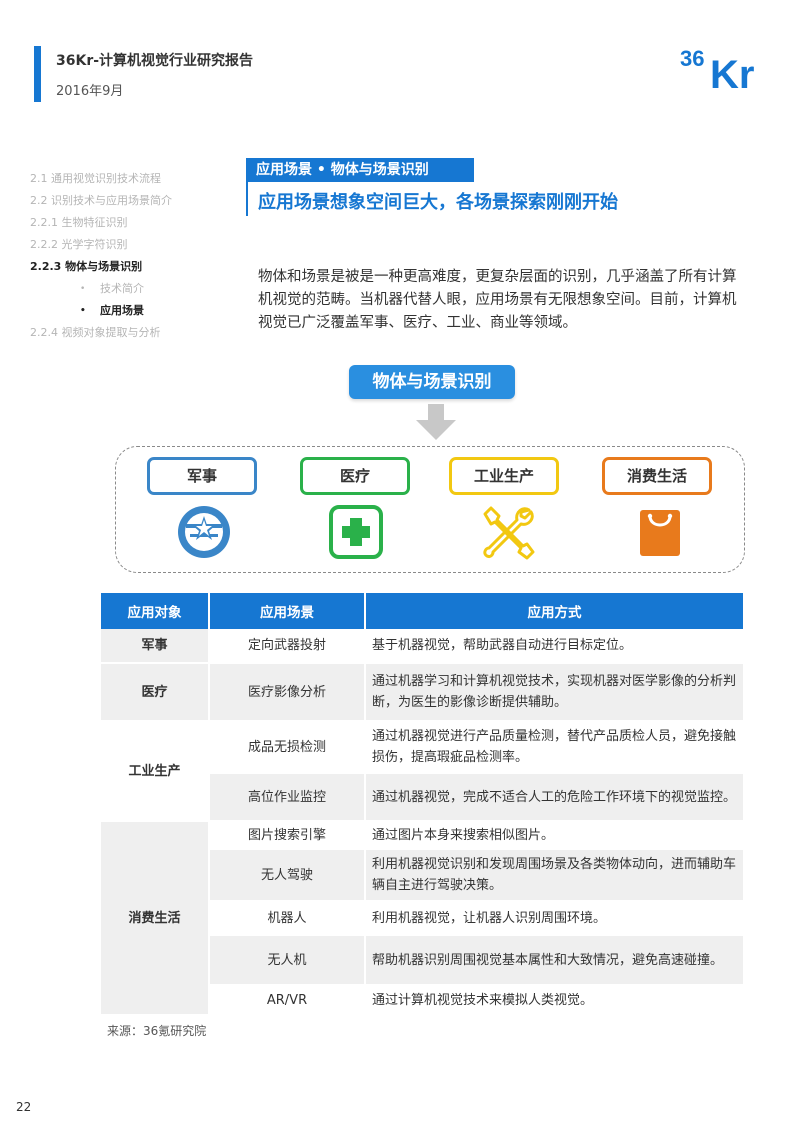 The width and height of the screenshot is (794, 1123). What do you see at coordinates (130, 333) in the screenshot?
I see `toc-item: 2.2.4 视频对象提取与分析` at bounding box center [130, 333].